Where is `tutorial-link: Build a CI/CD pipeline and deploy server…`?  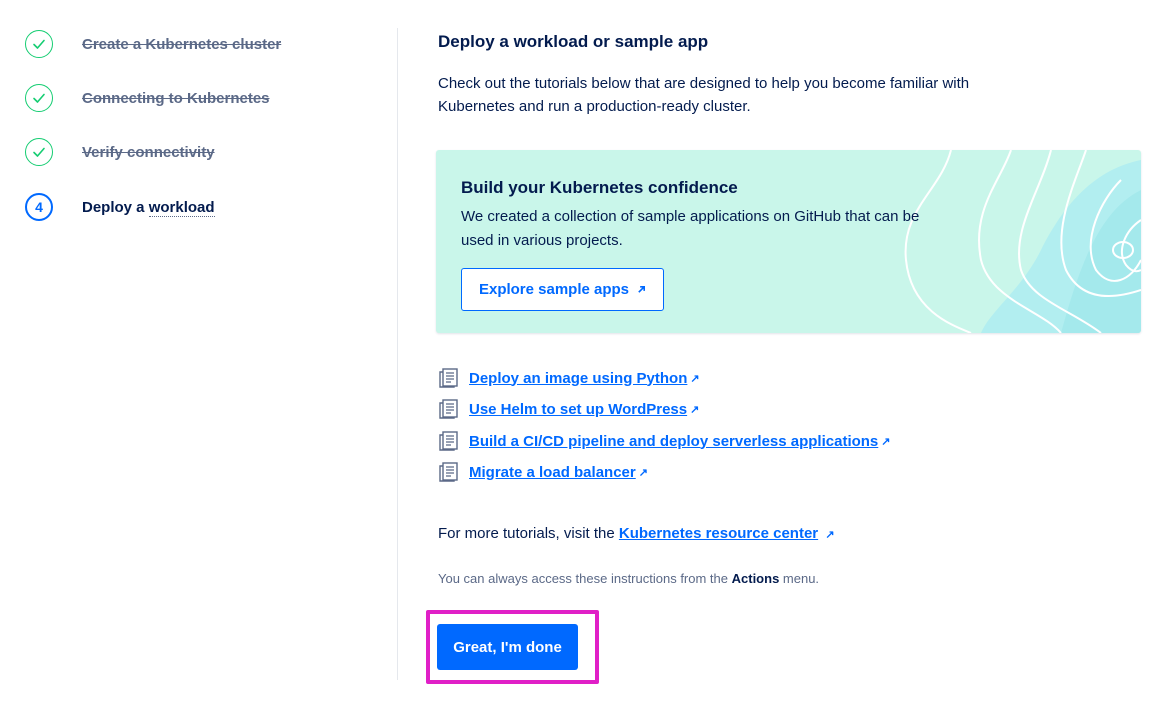 tutorial-link: Build a CI/CD pipeline and deploy server… is located at coordinates (673, 441).